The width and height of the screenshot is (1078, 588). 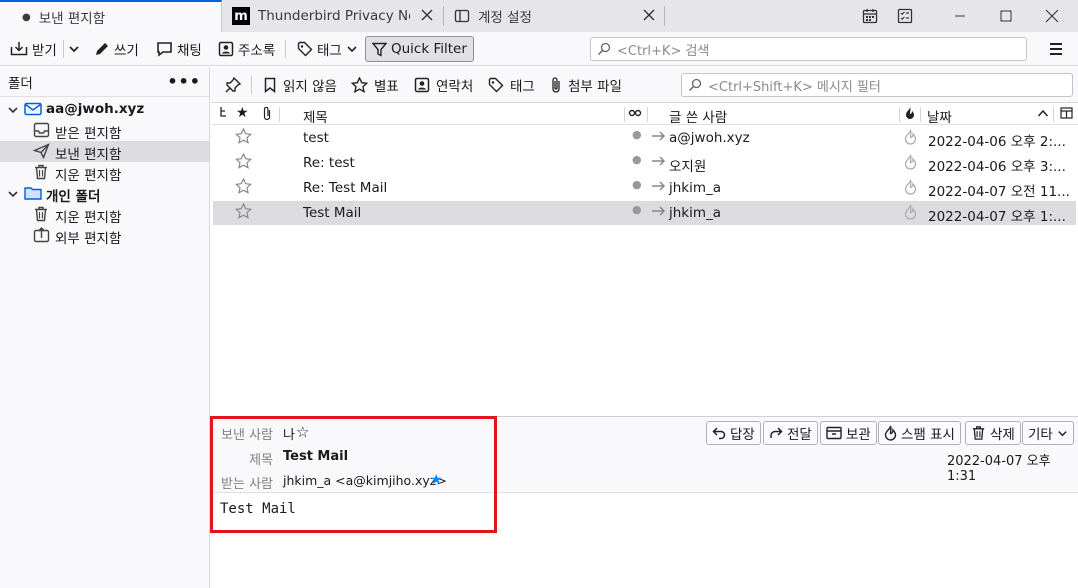 What do you see at coordinates (910, 113) in the screenshot?
I see `junk-column-icon` at bounding box center [910, 113].